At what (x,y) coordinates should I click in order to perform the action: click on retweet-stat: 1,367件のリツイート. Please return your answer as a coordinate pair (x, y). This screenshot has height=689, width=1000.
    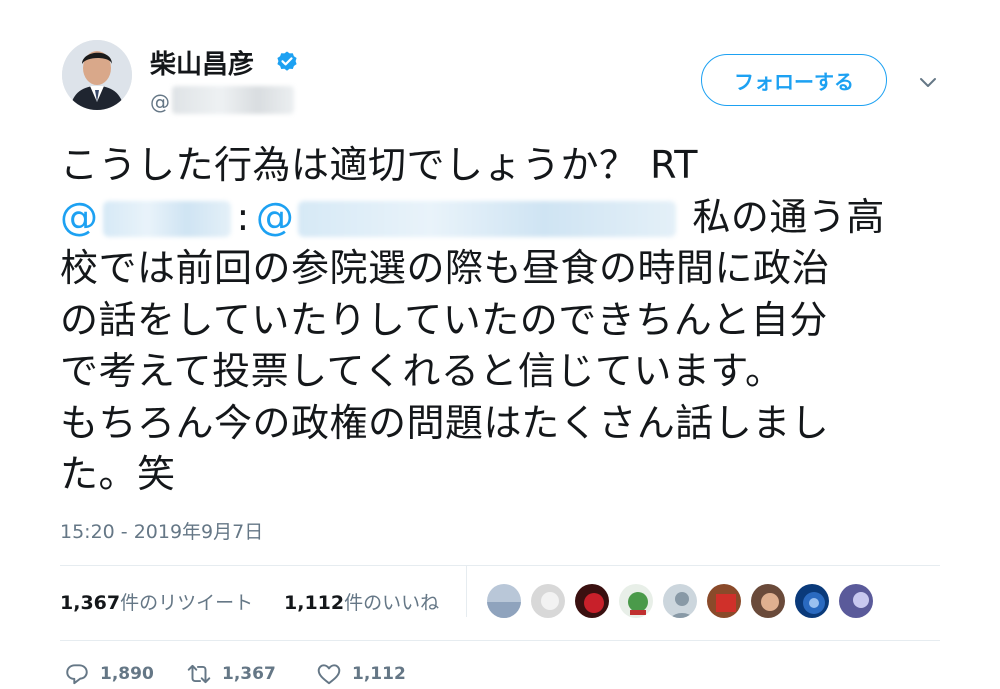
    Looking at the image, I should click on (156, 601).